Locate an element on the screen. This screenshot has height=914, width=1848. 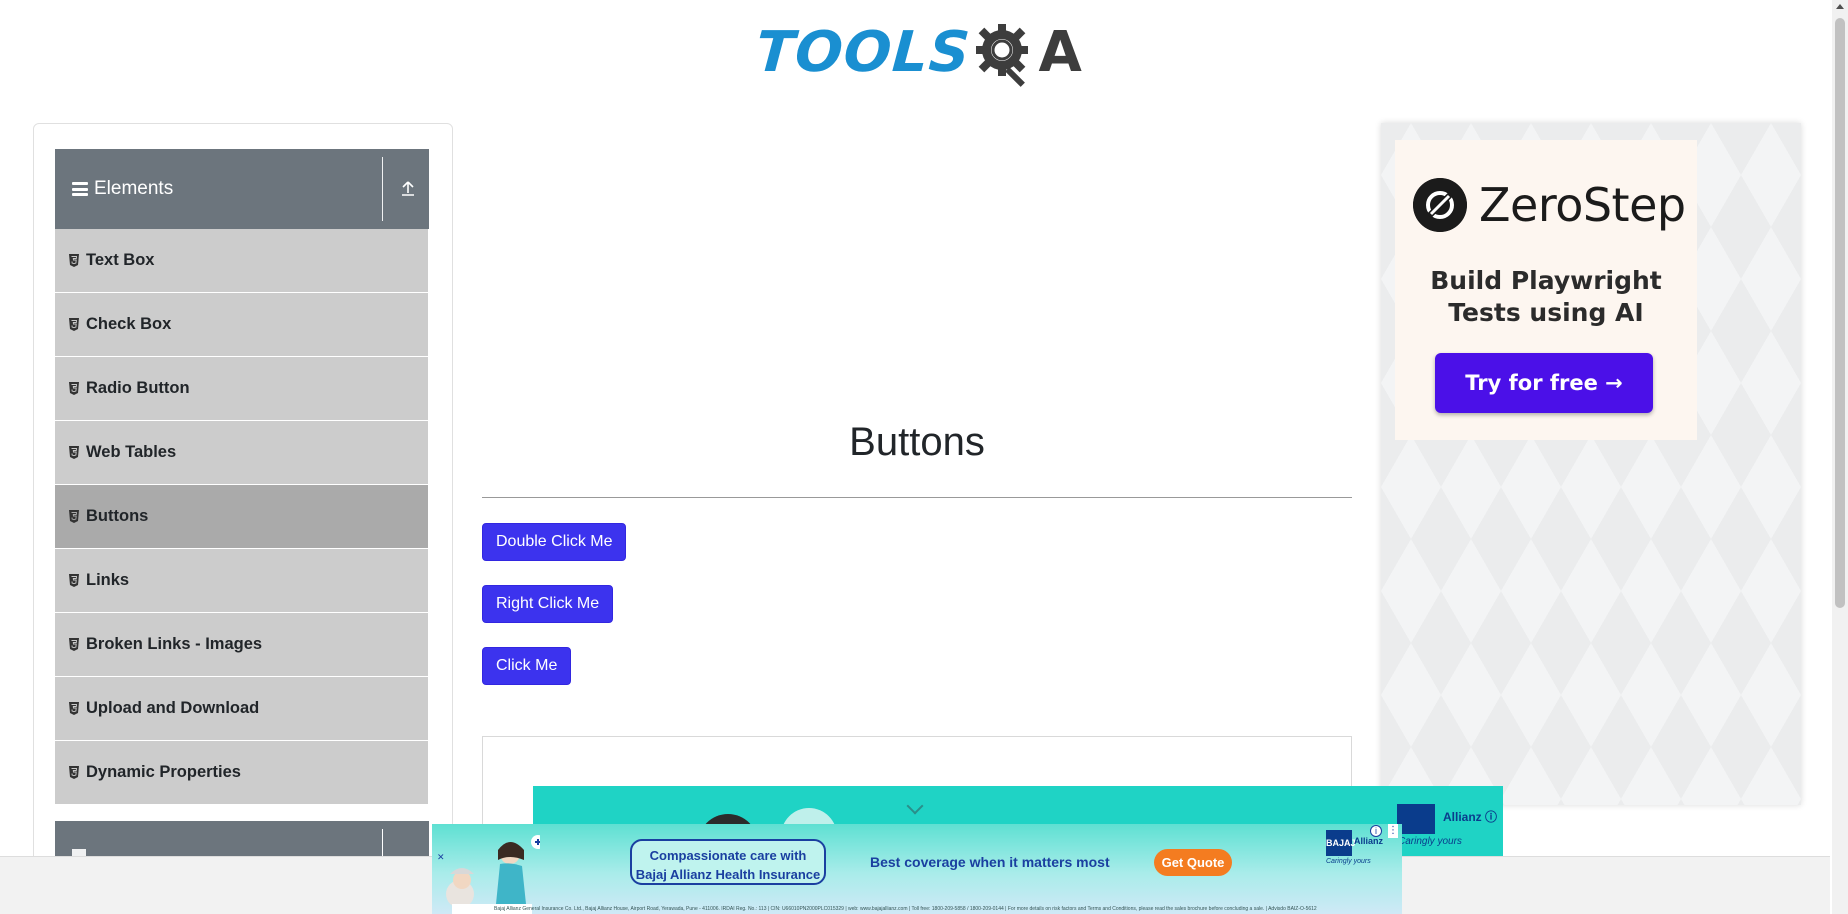
page-title: Buttons is located at coordinates (917, 442).